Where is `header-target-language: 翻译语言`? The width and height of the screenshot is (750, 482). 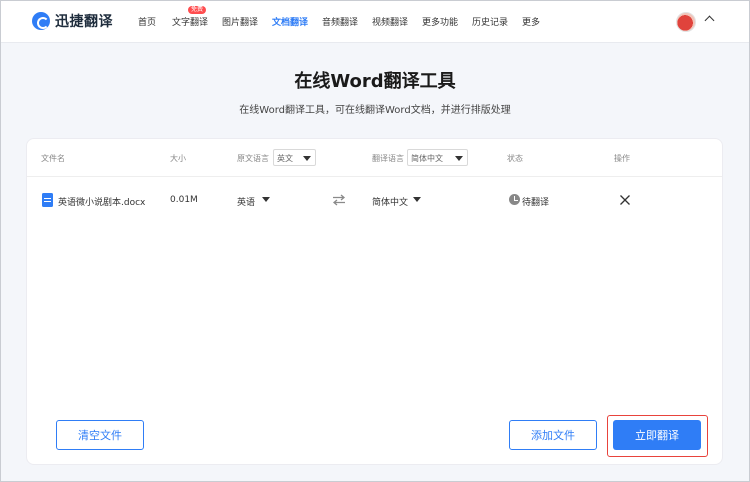 header-target-language: 翻译语言 is located at coordinates (388, 158).